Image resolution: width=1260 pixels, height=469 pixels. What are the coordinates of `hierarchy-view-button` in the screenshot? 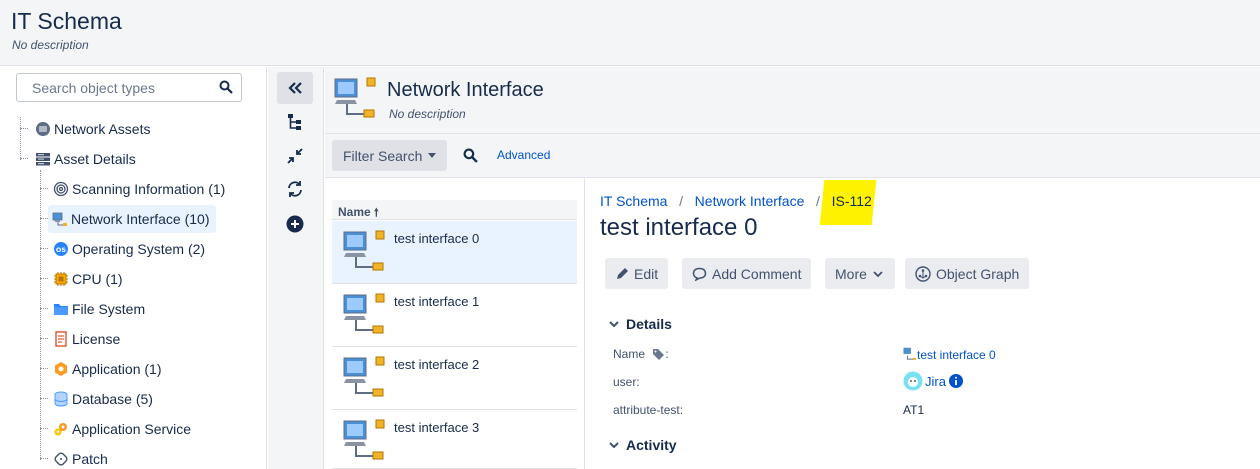 It's located at (295, 122).